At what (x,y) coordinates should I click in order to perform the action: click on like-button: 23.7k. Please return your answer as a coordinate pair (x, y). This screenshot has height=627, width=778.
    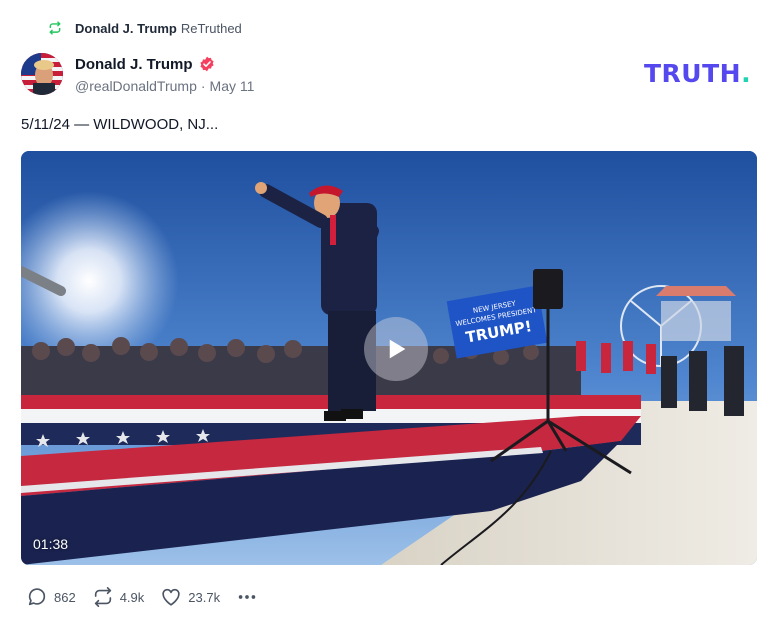
    Looking at the image, I should click on (190, 597).